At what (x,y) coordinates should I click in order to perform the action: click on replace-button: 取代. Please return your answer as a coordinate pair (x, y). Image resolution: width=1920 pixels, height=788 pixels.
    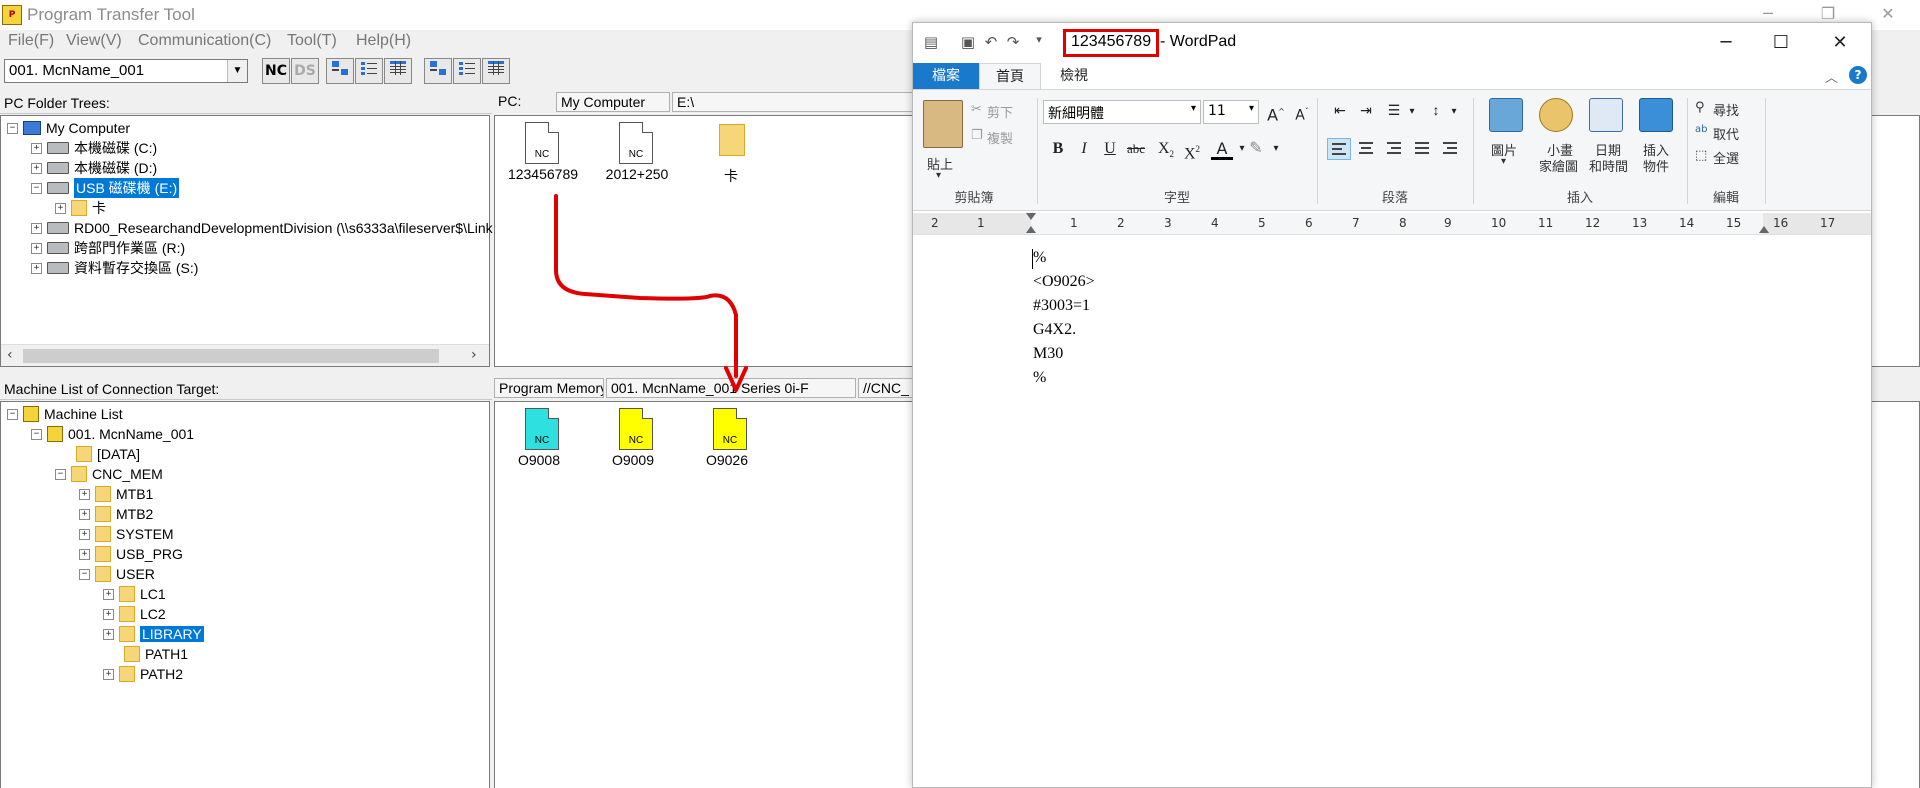
    Looking at the image, I should click on (1726, 133).